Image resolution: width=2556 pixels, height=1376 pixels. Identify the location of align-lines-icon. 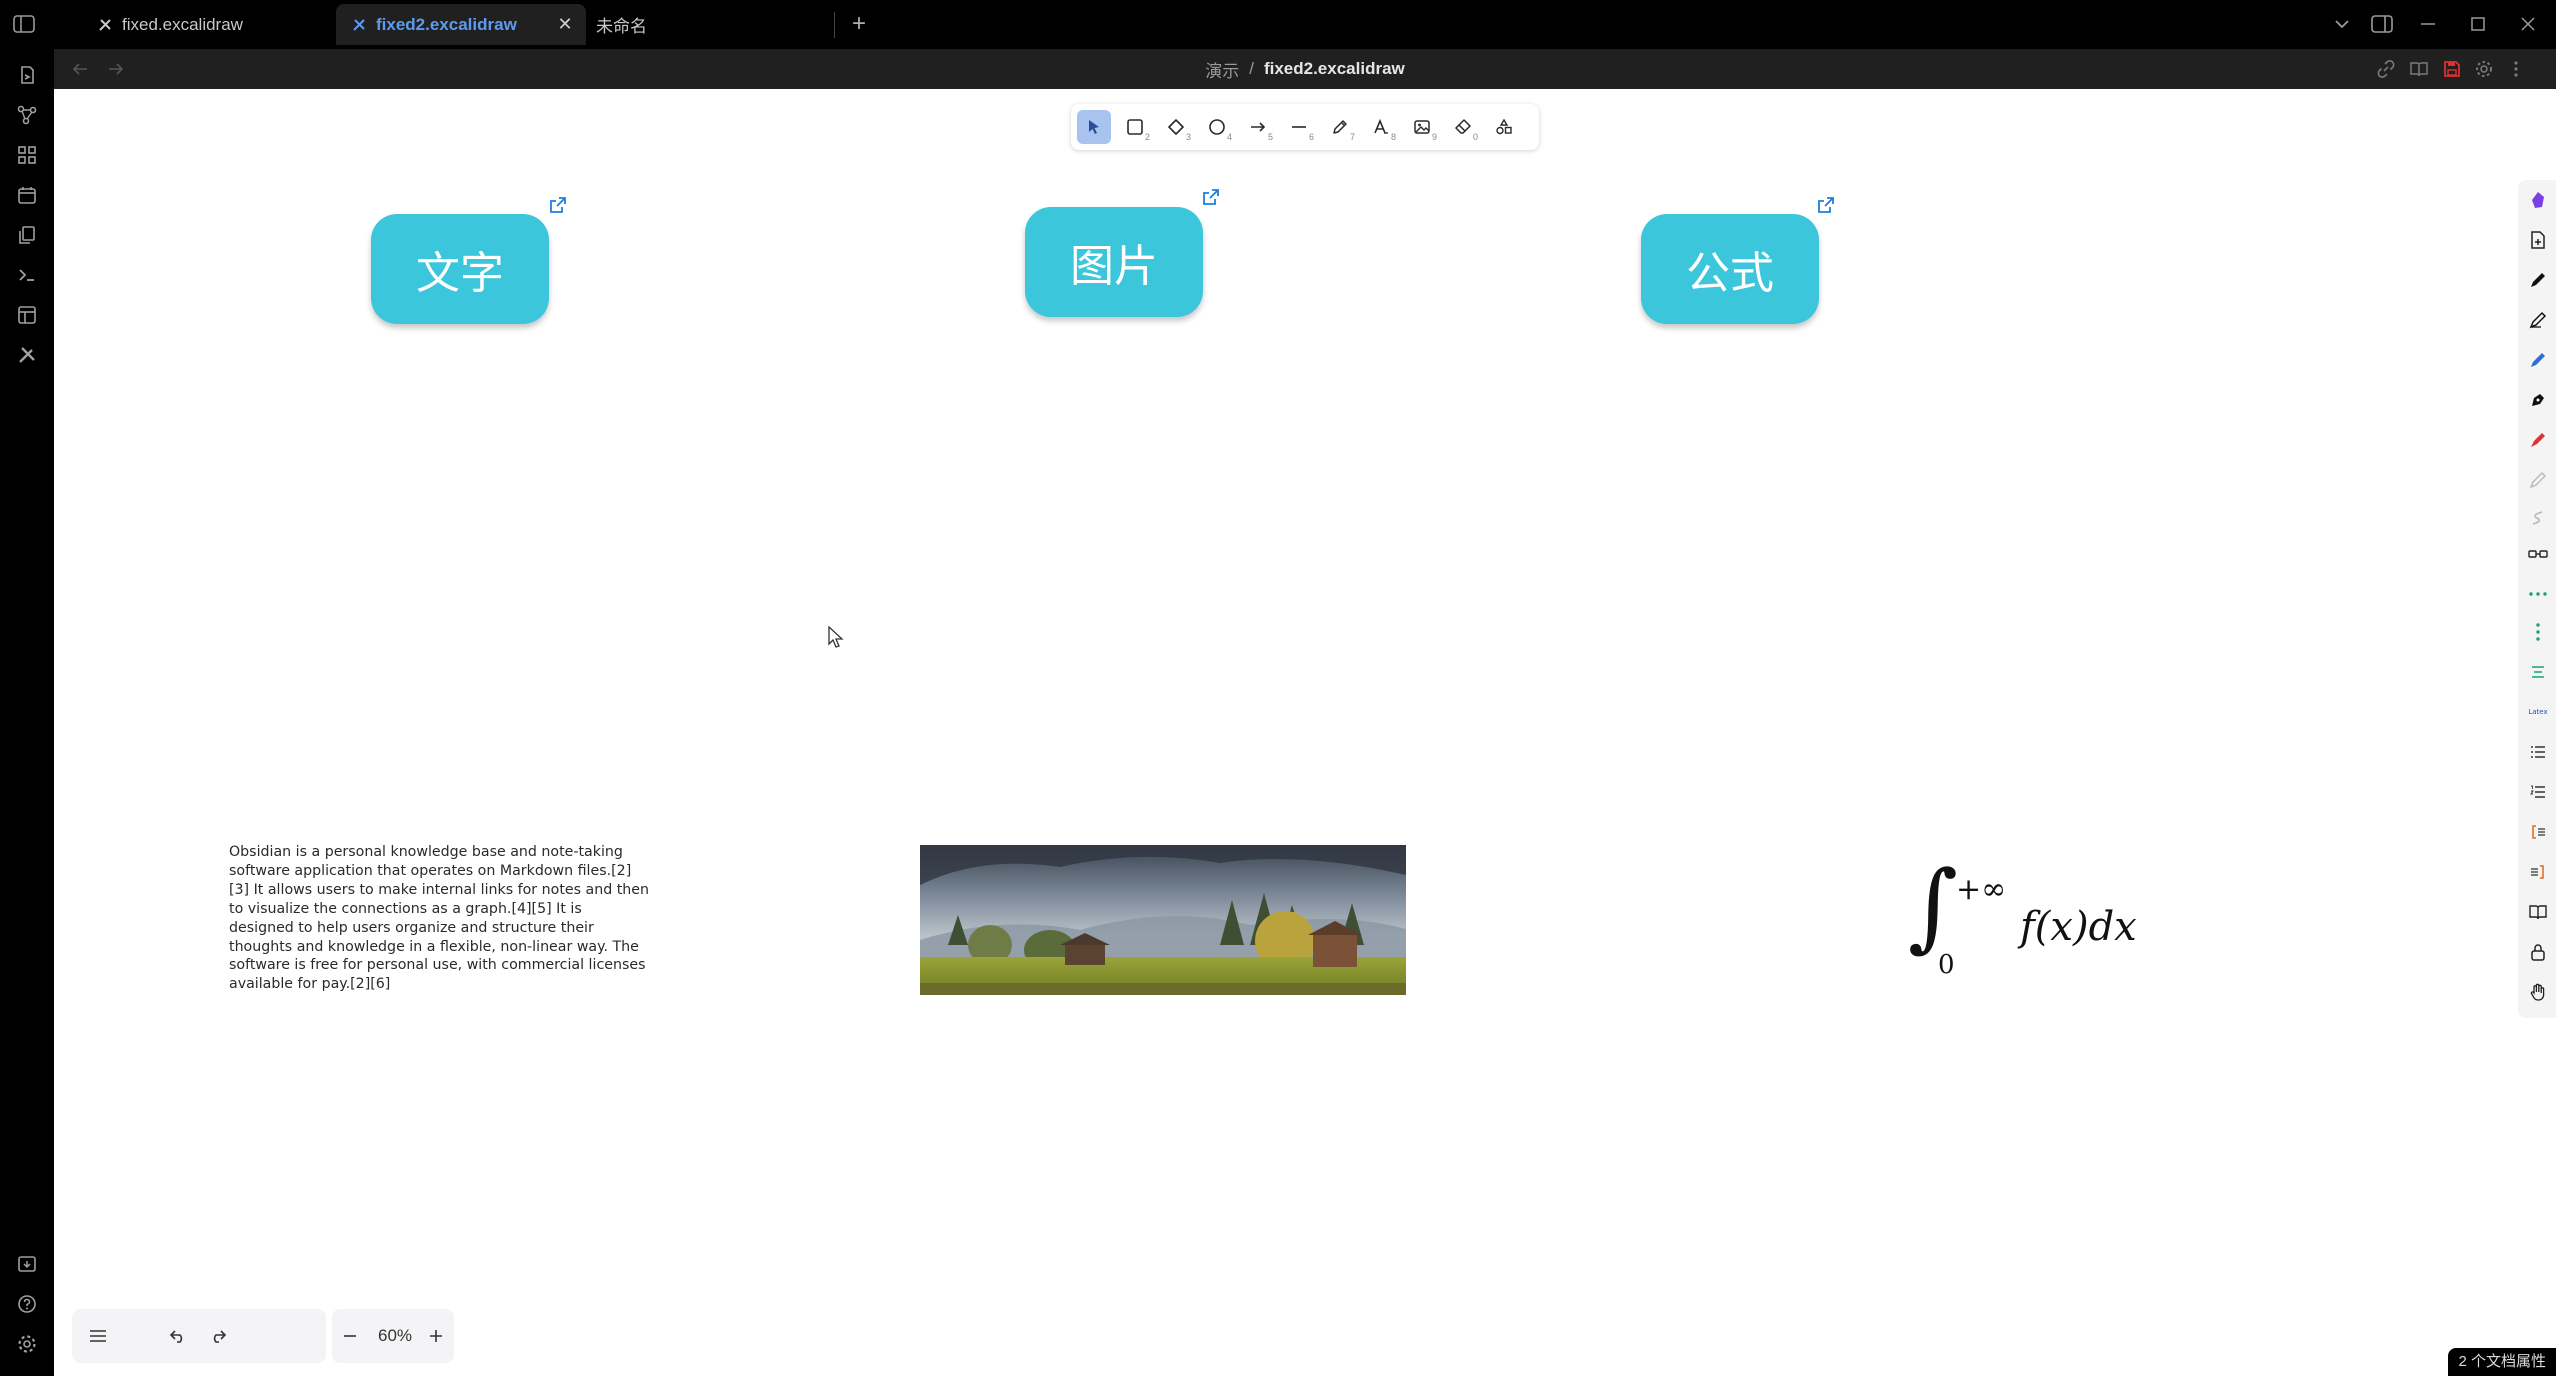
(2538, 672).